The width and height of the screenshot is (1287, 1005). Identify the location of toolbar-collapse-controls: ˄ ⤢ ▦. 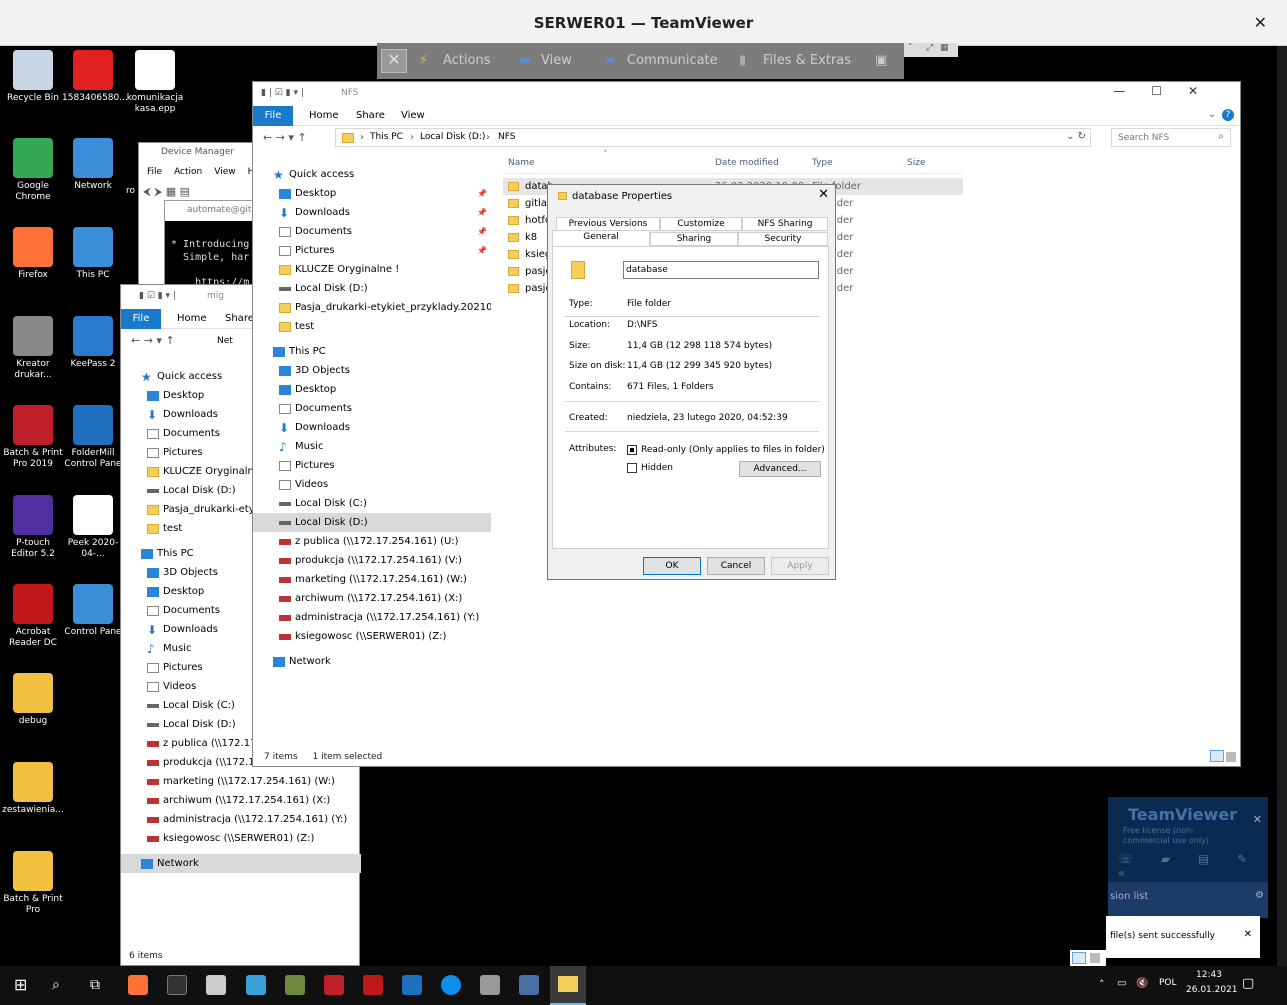
(931, 50).